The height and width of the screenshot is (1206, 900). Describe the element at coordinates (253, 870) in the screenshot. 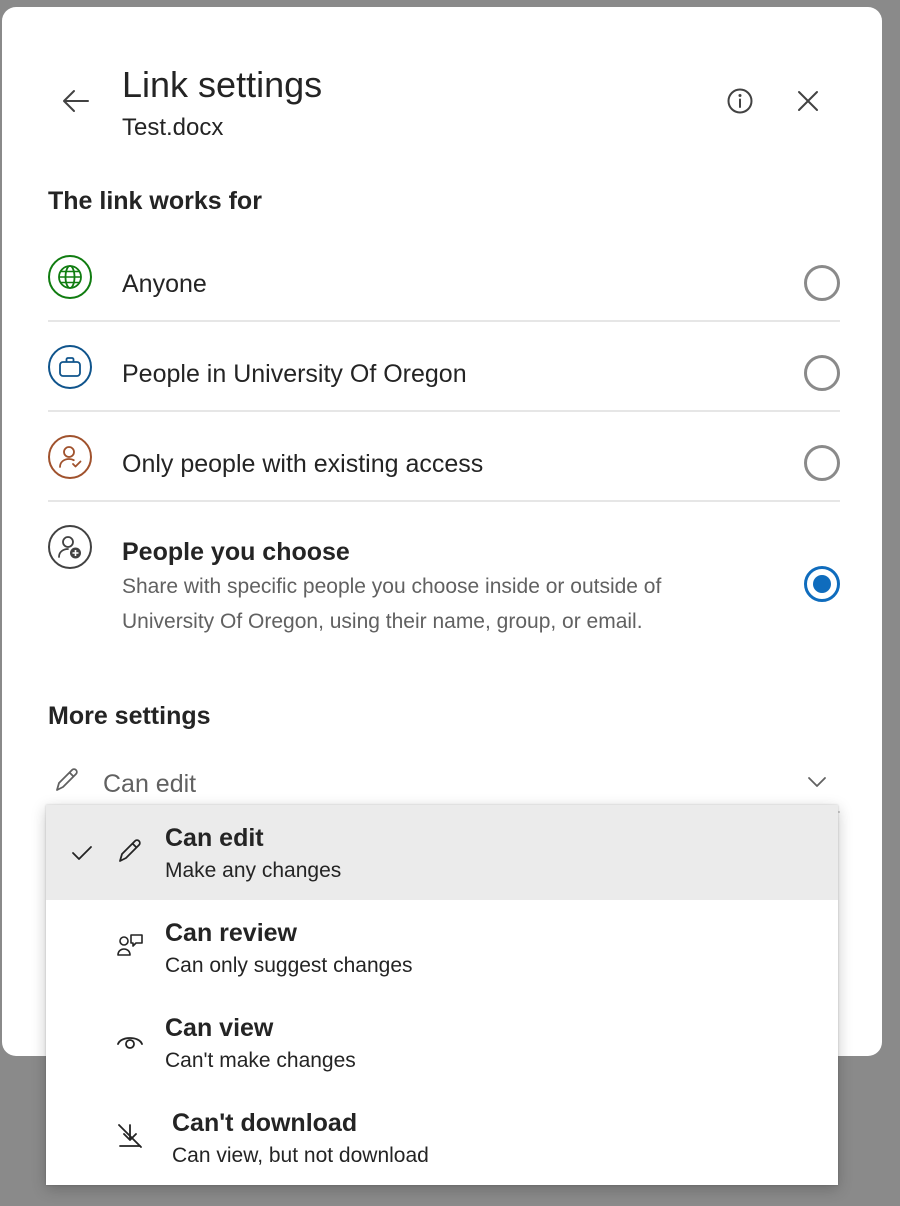

I see `menu-item-description: Make any changes` at that location.